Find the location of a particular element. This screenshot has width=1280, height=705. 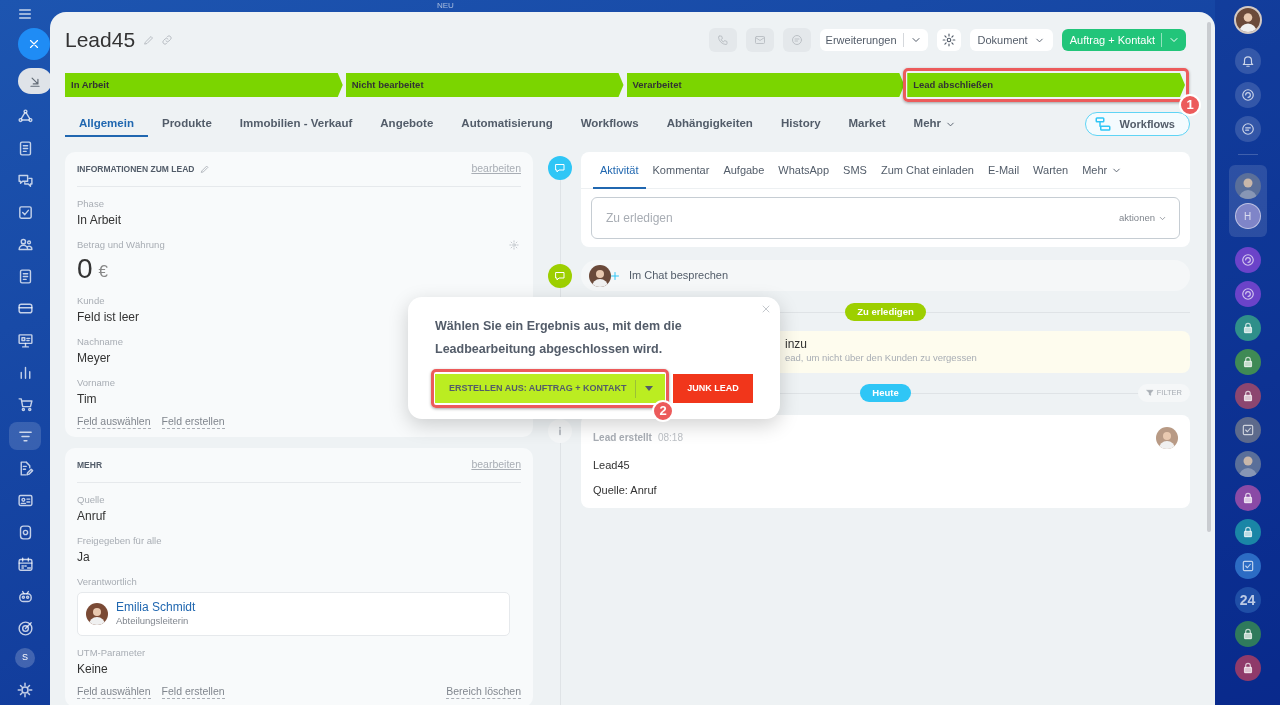

user-avatar: S is located at coordinates (25, 658).